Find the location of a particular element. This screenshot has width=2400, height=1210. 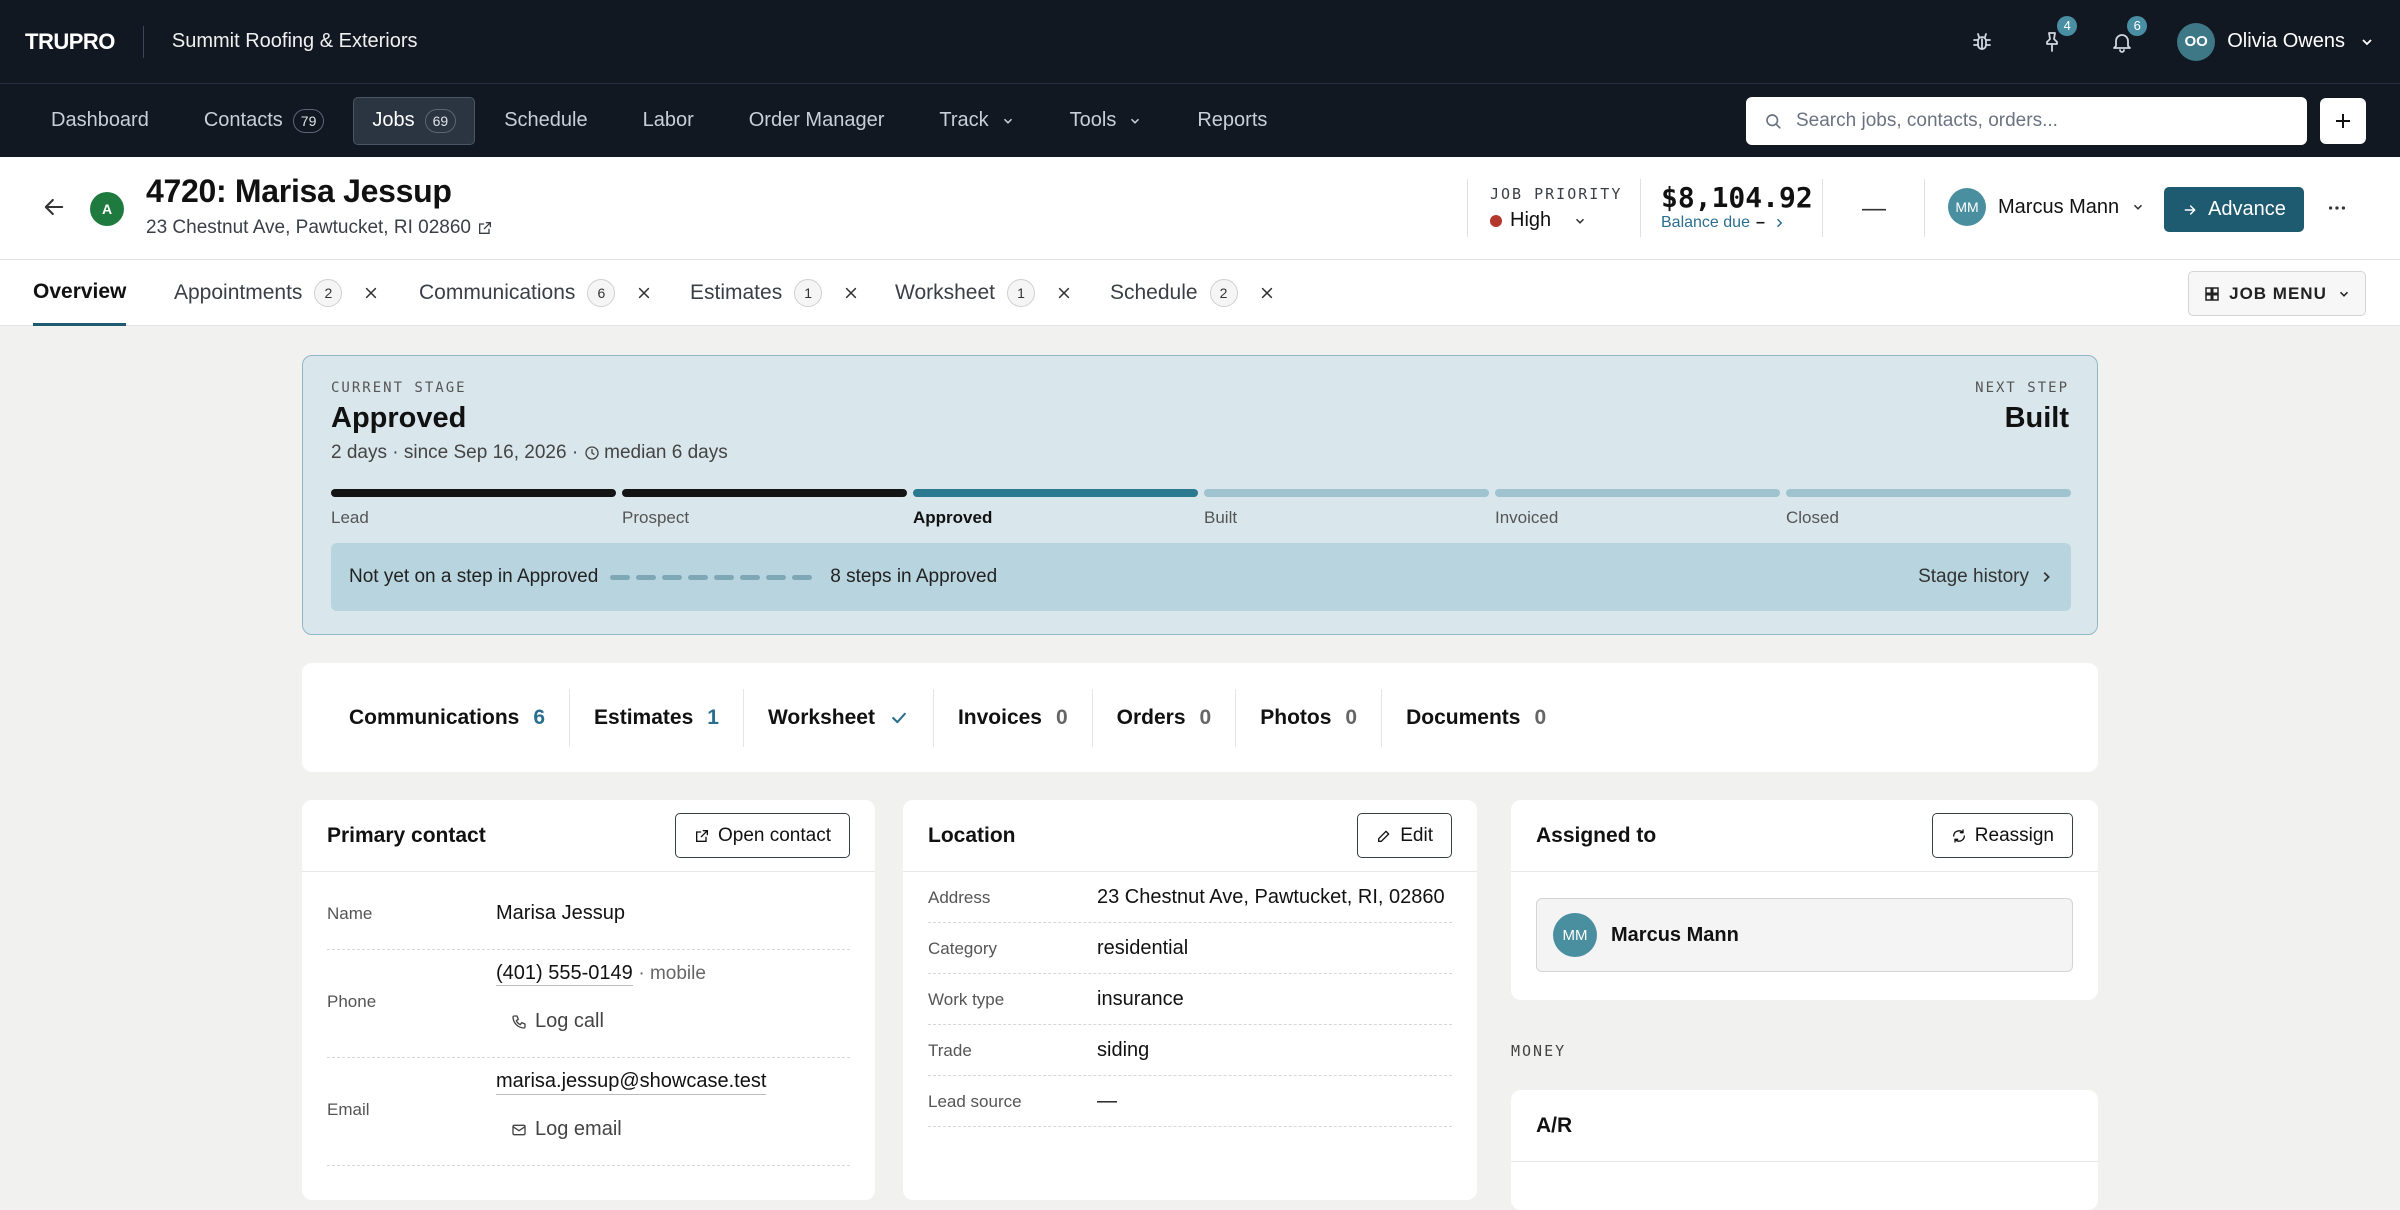

user-menu: OO Olivia Owens is located at coordinates (2276, 41).